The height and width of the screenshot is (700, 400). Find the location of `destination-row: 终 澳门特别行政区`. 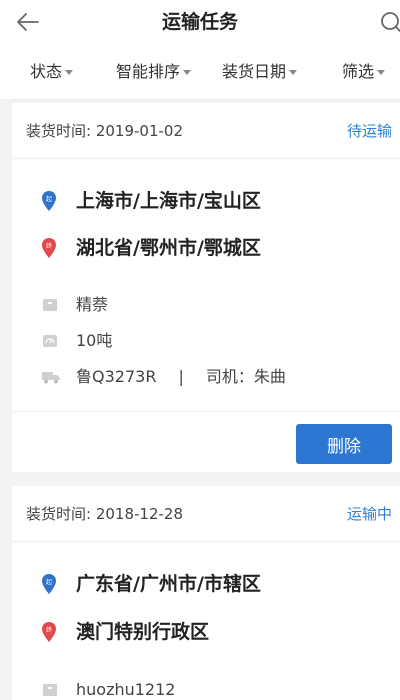

destination-row: 终 澳门特别行政区 is located at coordinates (206, 632).